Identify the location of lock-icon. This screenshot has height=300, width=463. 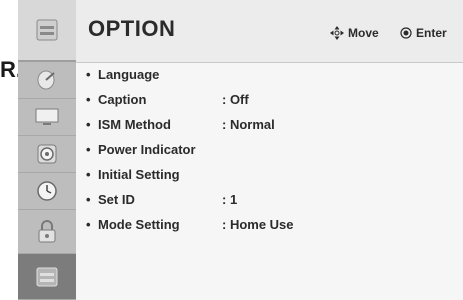
(47, 230).